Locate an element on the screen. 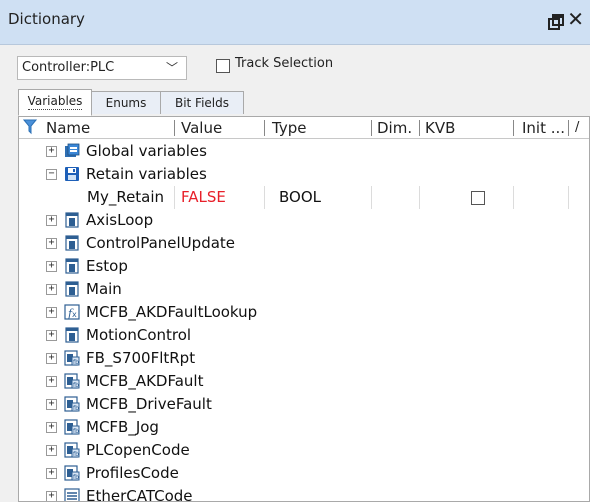 The image size is (590, 502). tree-node-ethercat: + EtherCATCode is located at coordinates (304, 493).